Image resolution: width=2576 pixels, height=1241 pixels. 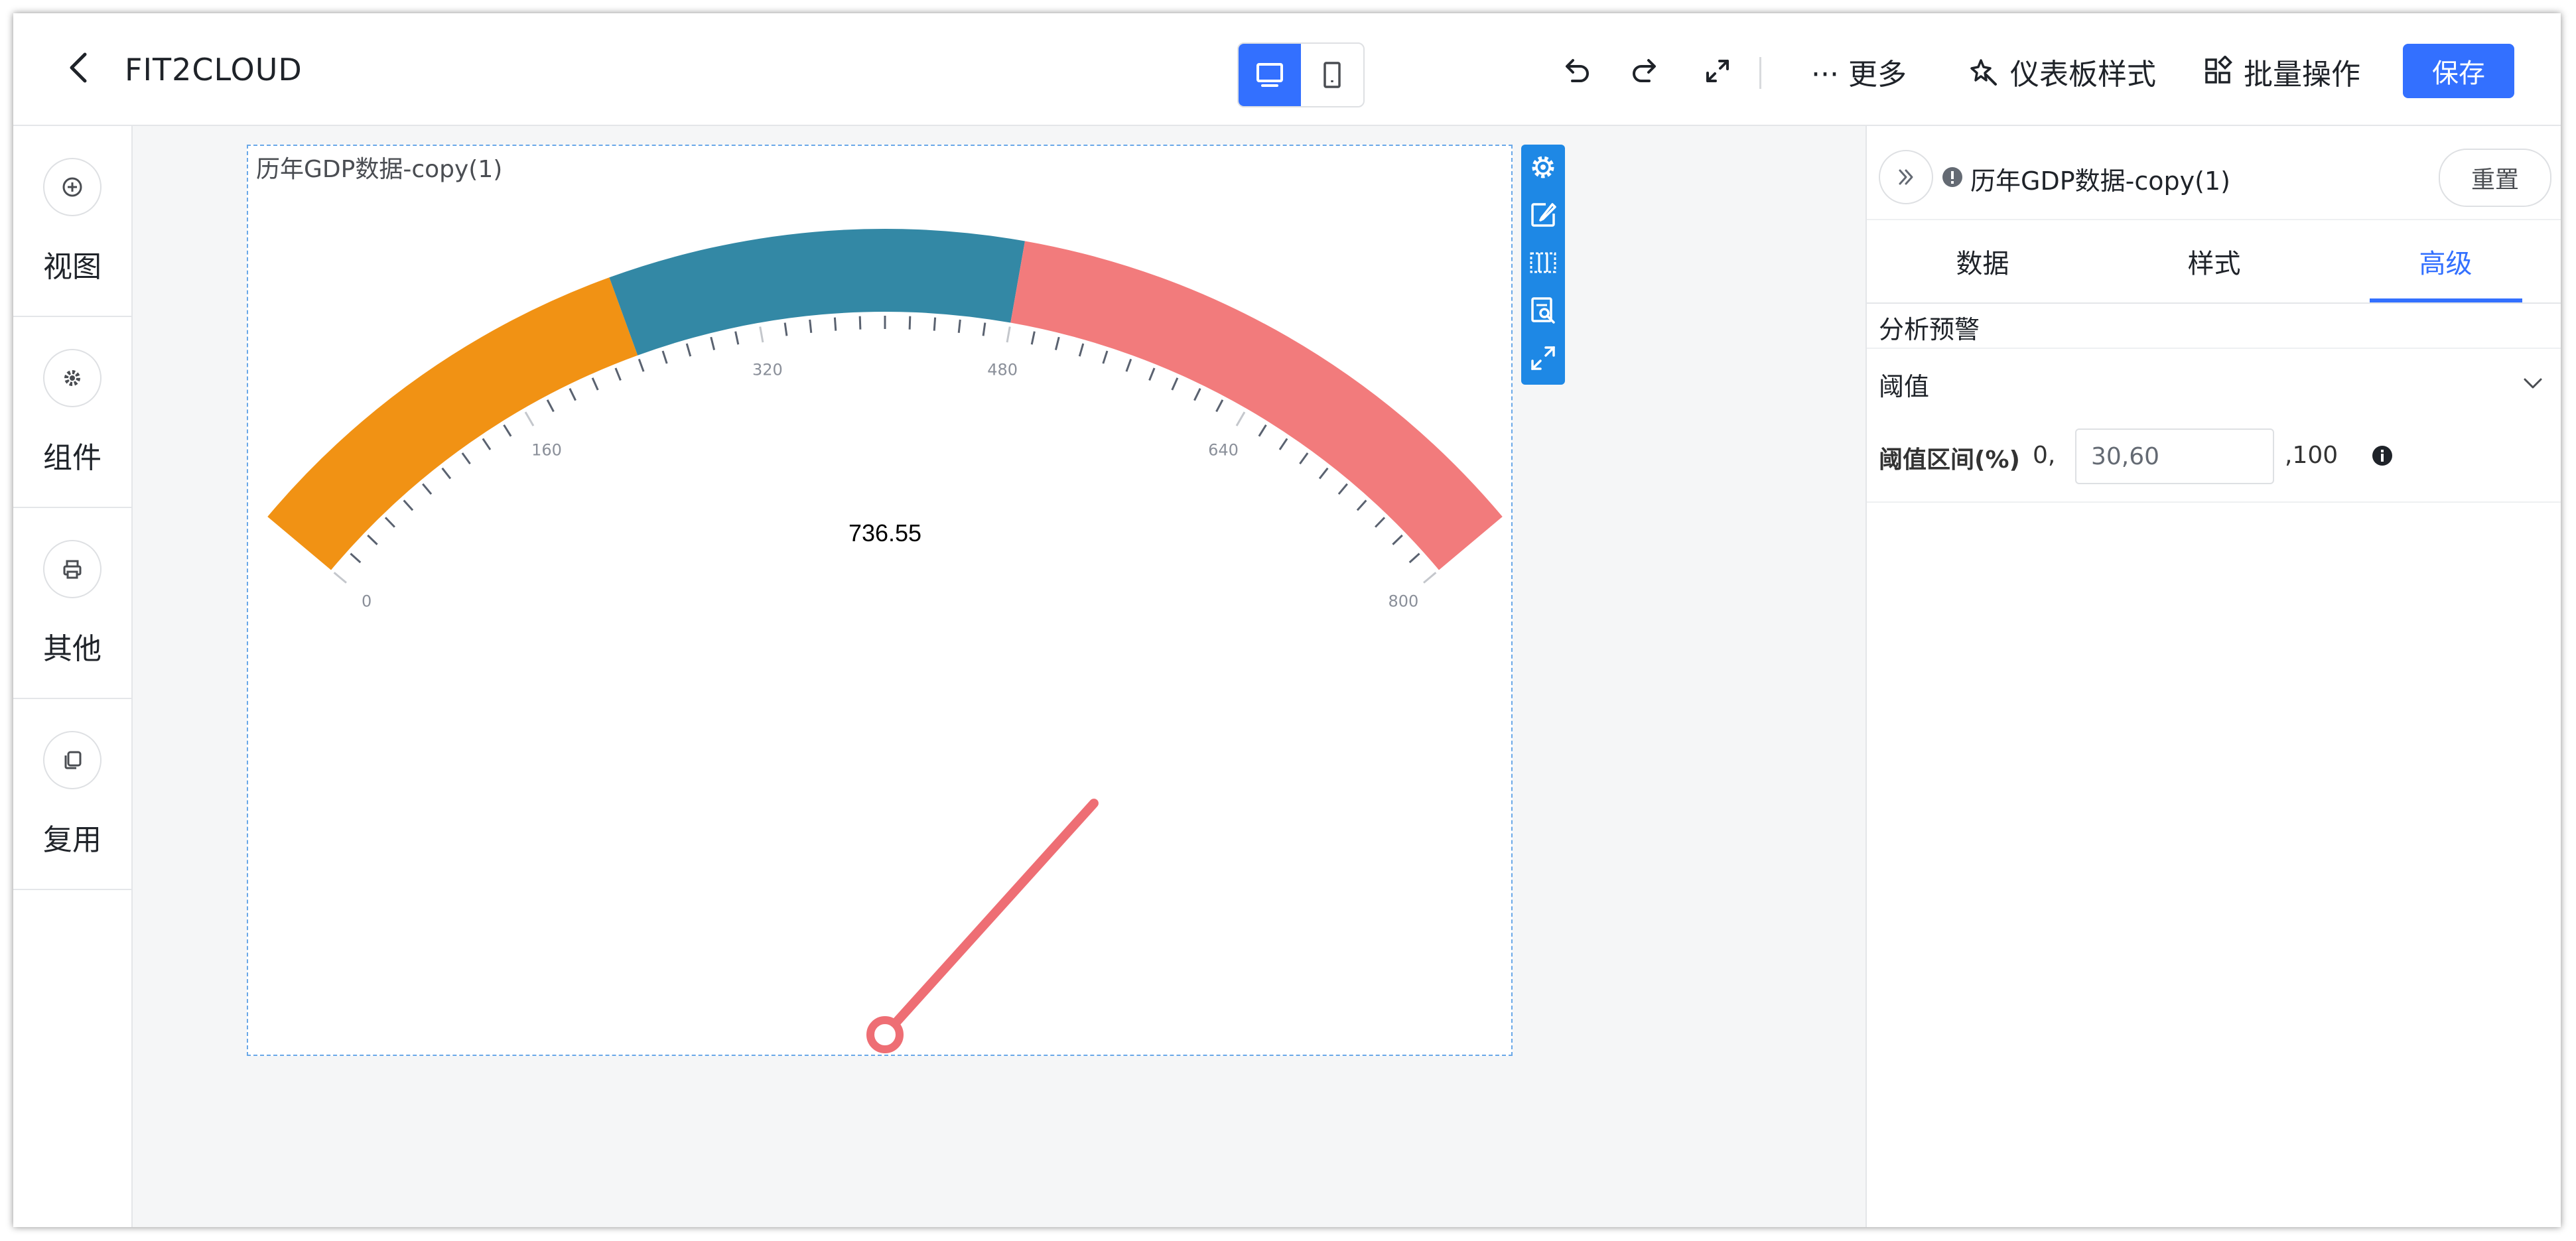 I want to click on redo-icon, so click(x=1646, y=71).